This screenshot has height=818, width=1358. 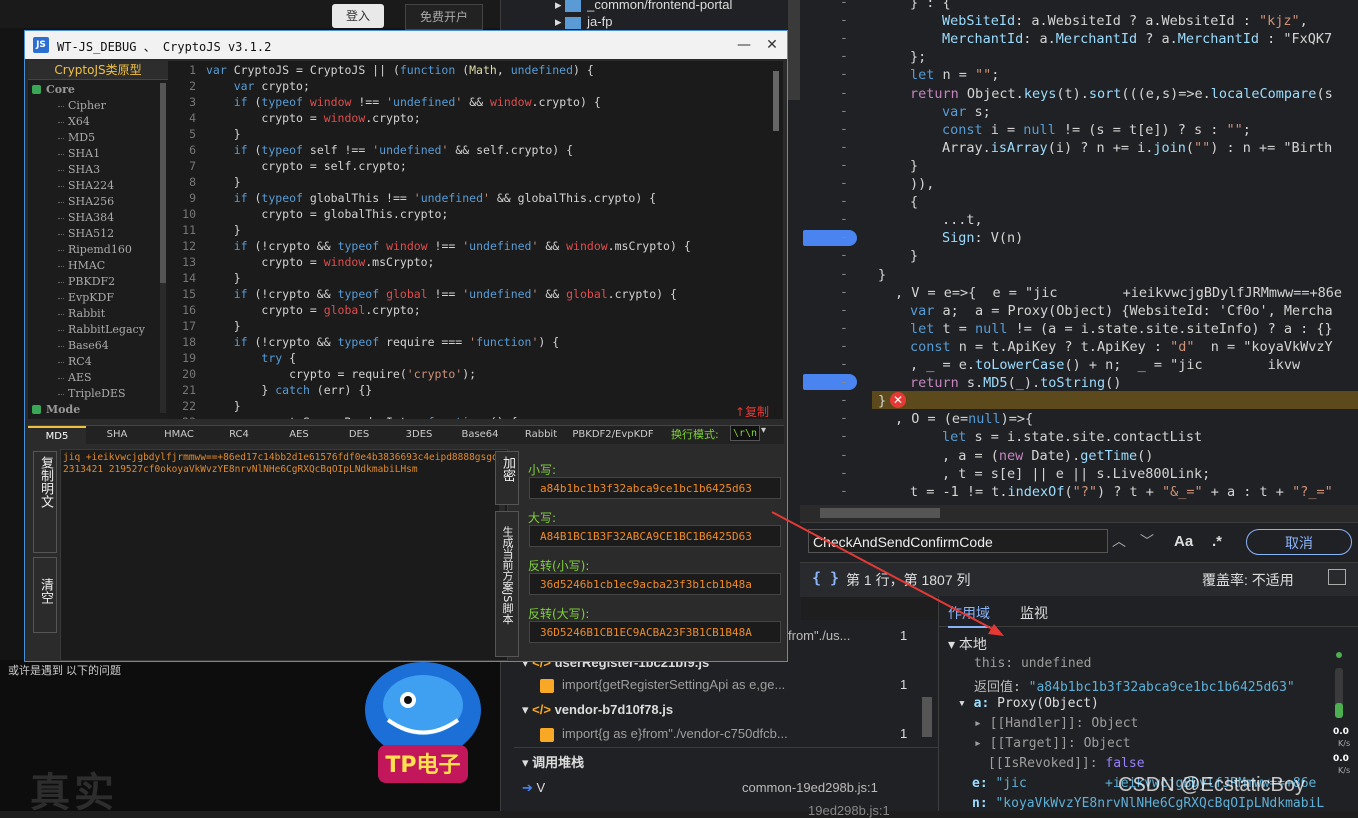 I want to click on tab-rc4: RC4, so click(x=239, y=435).